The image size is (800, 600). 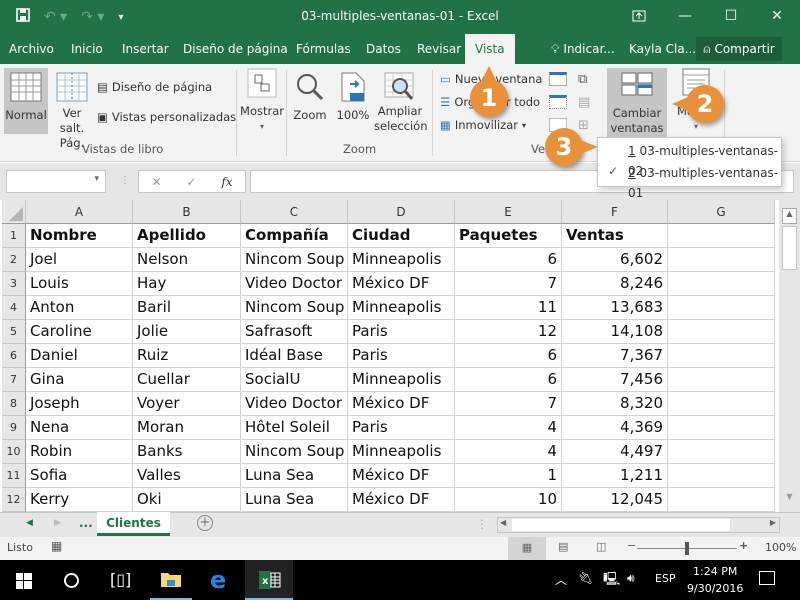 What do you see at coordinates (508, 500) in the screenshot?
I see `data-cell: 10` at bounding box center [508, 500].